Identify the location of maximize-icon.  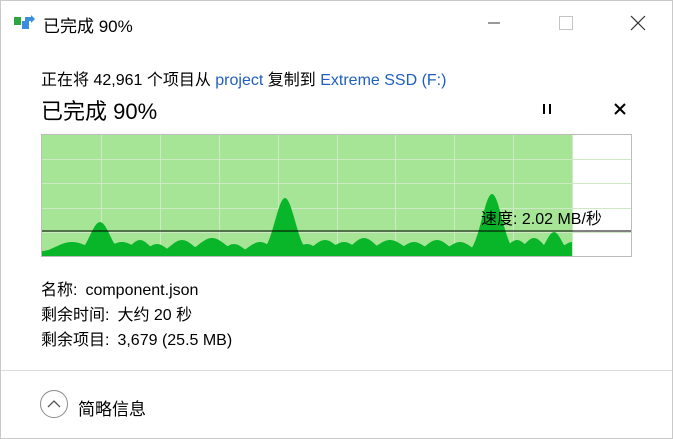
(566, 23).